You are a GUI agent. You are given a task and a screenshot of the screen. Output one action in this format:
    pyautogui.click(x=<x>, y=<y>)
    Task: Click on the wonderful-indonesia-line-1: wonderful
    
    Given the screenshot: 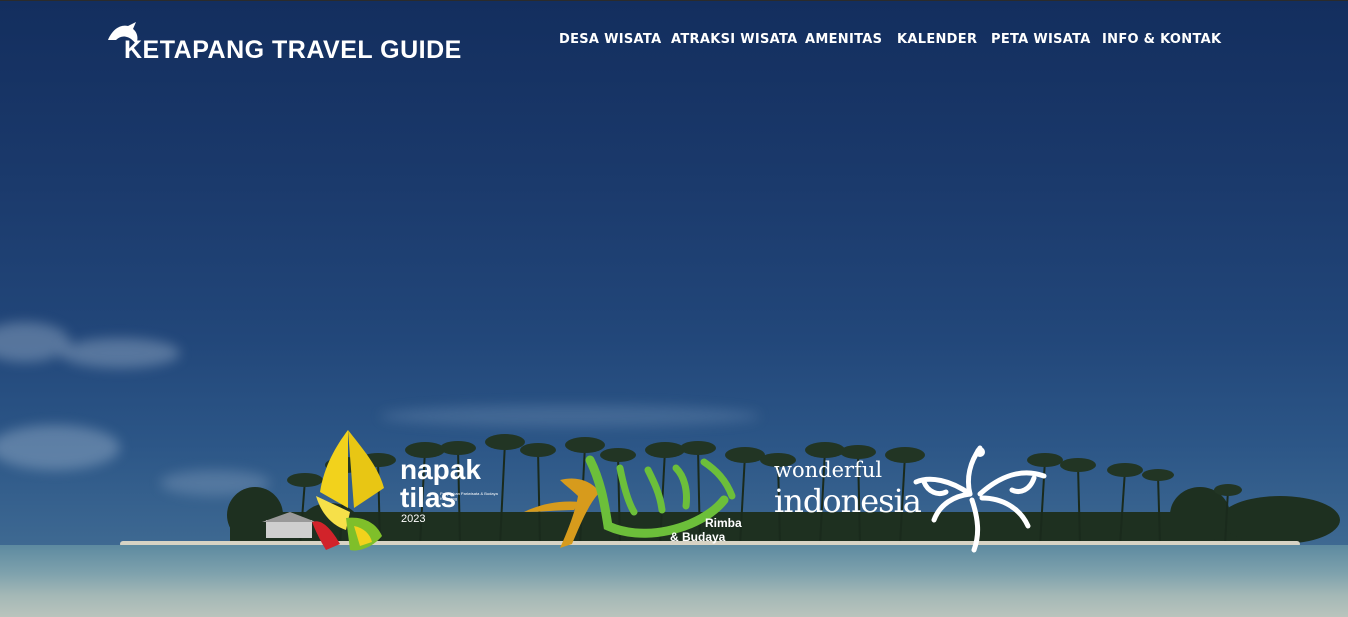 What is the action you would take?
    pyautogui.click(x=828, y=470)
    